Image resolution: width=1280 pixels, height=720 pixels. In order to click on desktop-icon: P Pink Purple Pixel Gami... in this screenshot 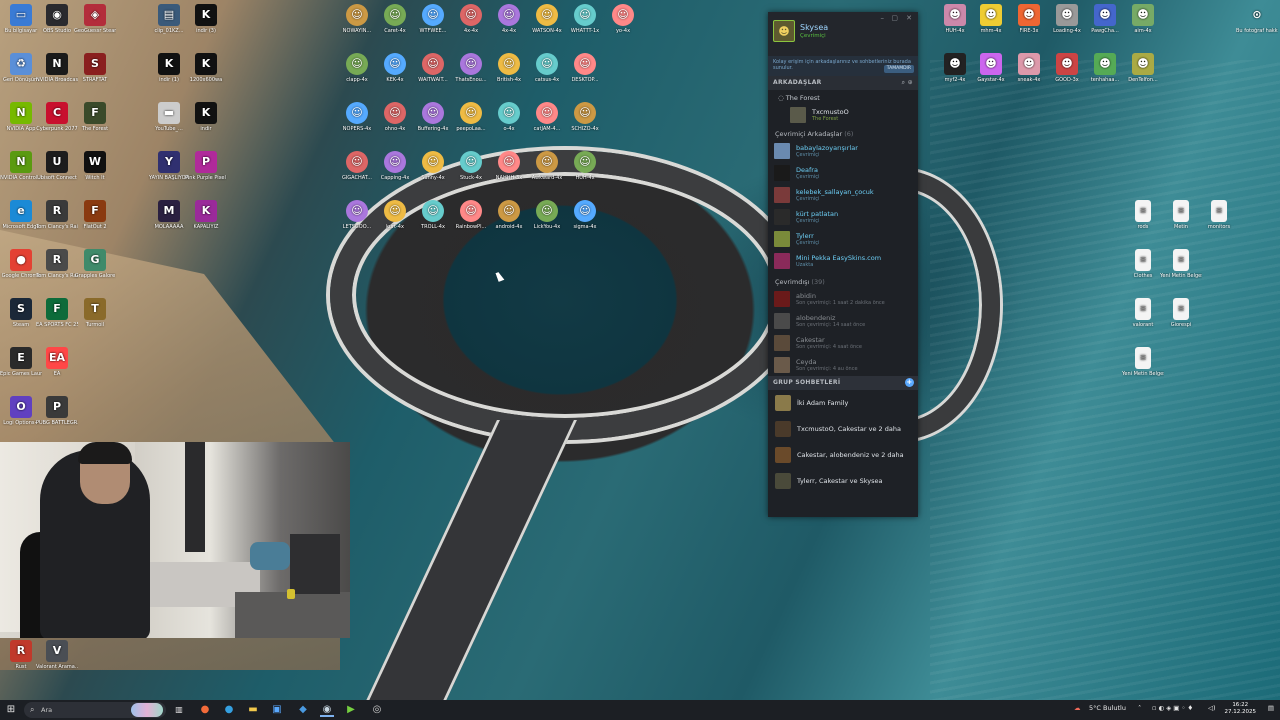, I will do `click(206, 166)`.